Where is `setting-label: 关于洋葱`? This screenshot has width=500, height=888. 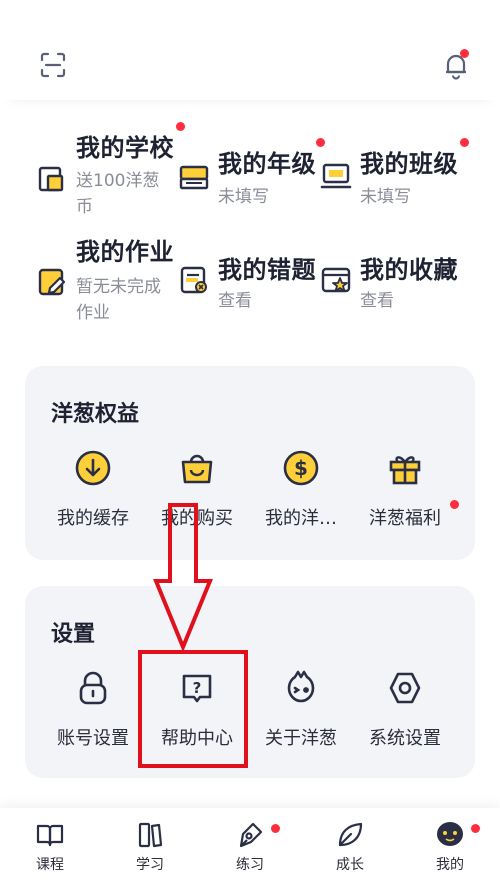
setting-label: 关于洋葱 is located at coordinates (301, 738).